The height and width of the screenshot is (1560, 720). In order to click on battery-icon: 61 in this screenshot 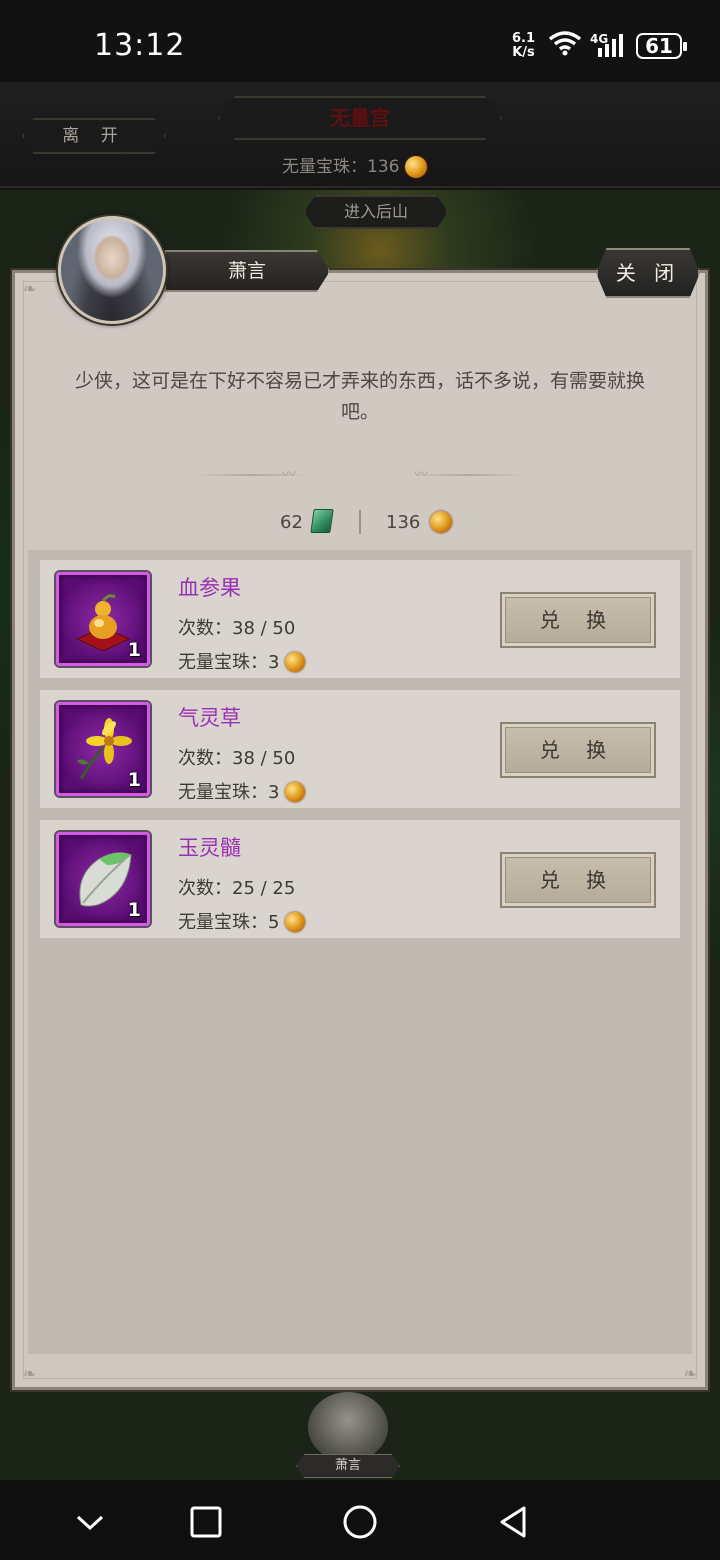, I will do `click(661, 46)`.